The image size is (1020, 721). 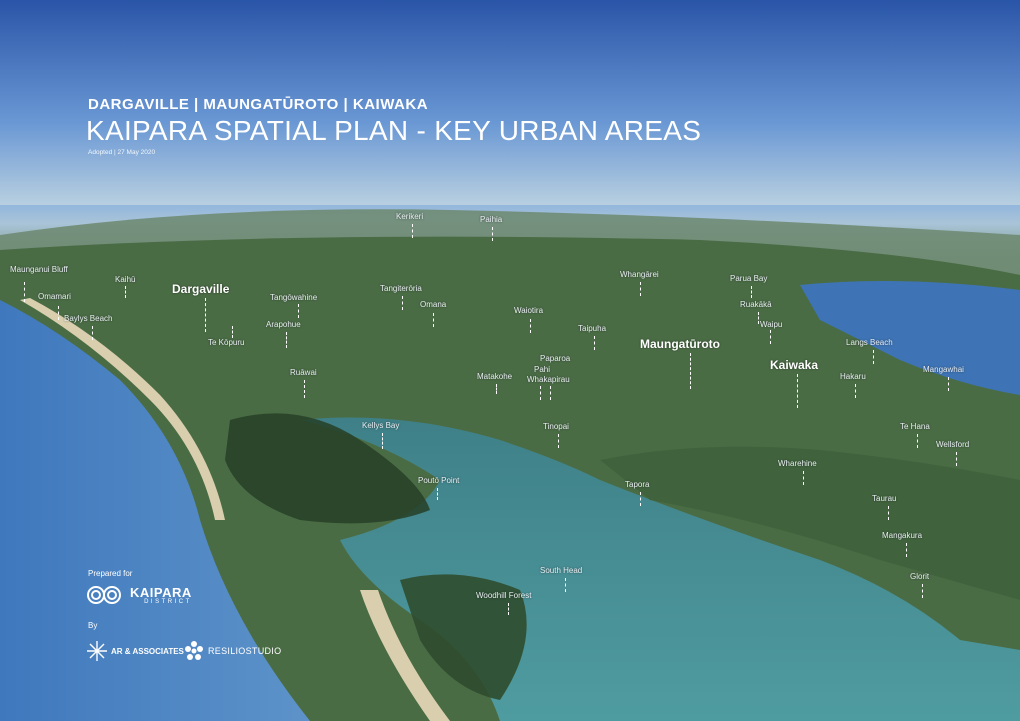 What do you see at coordinates (54, 296) in the screenshot?
I see `place-omamari: Omamari` at bounding box center [54, 296].